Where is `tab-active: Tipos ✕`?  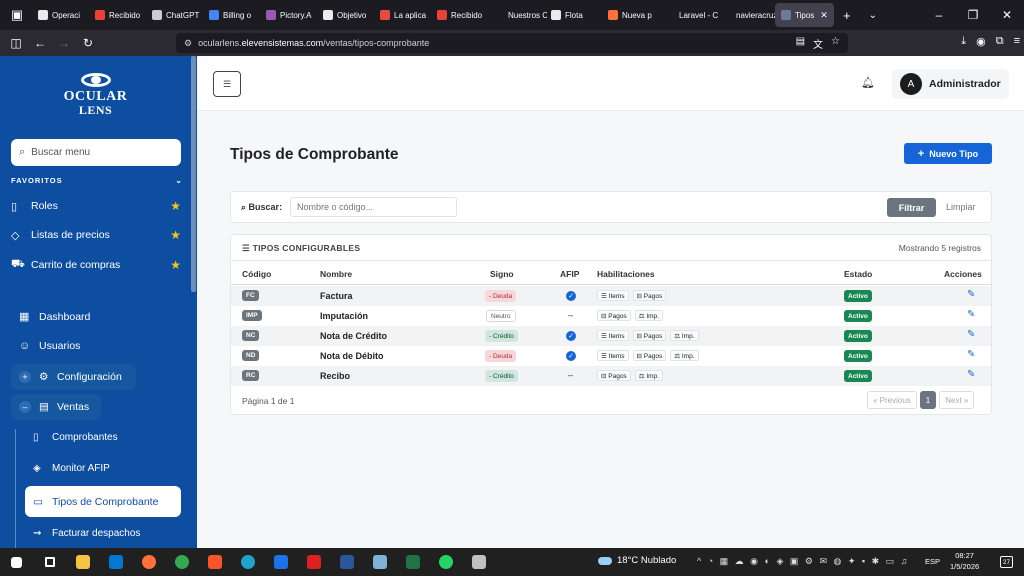
tab-active: Tipos ✕ is located at coordinates (804, 15).